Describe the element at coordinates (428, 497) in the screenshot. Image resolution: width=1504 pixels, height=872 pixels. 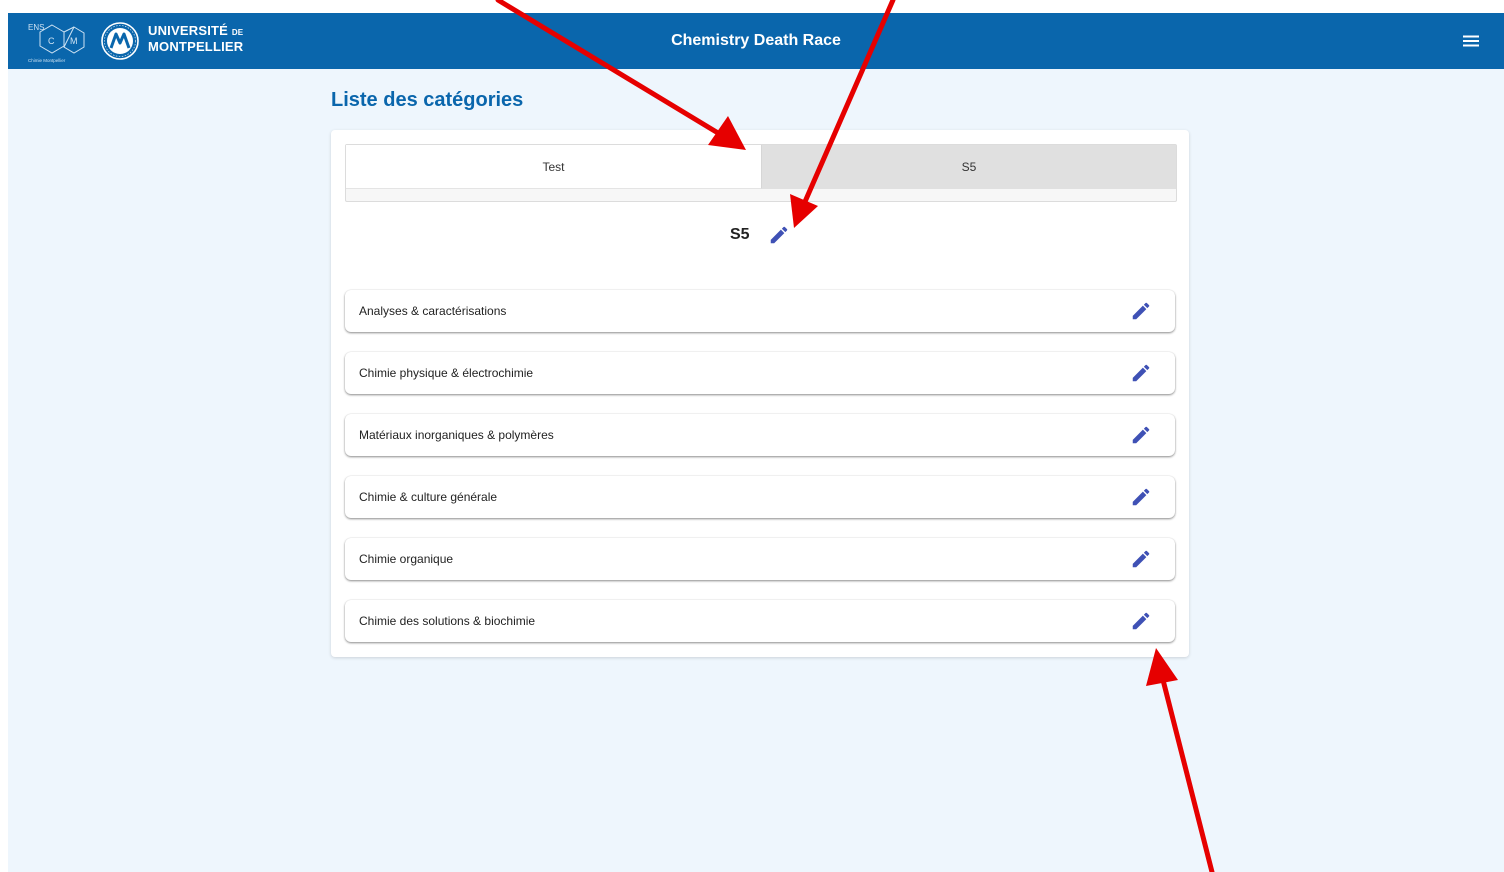
I see `subcategory-label: Chimie & culture générale` at that location.